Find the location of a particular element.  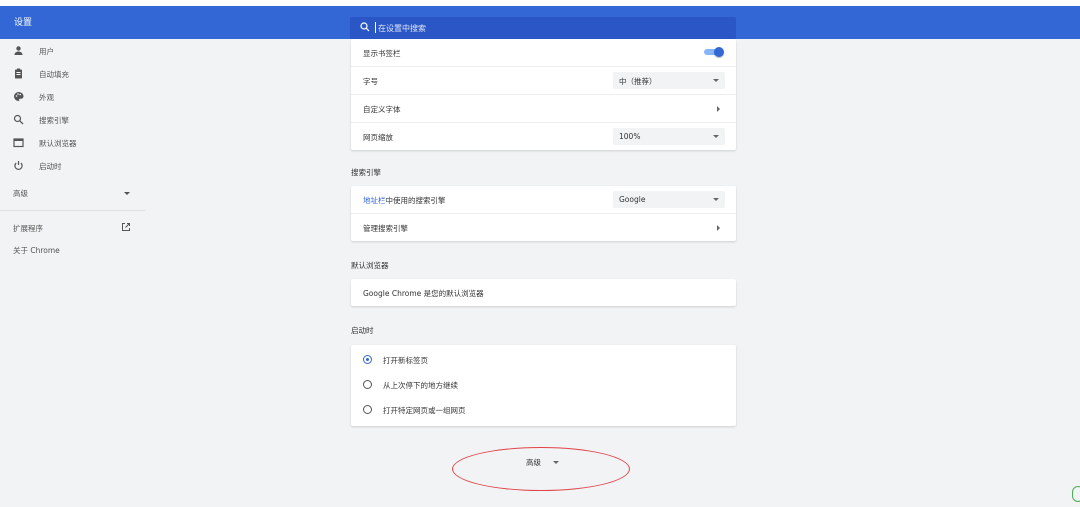

appearance-card: 显示书签栏 字号 中（推荐） 自定义字体 网页缩放 100% is located at coordinates (543, 94).